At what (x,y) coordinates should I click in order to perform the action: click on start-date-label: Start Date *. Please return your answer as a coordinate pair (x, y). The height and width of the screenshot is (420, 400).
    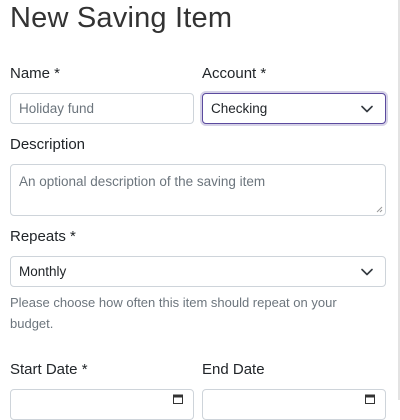
    Looking at the image, I should click on (49, 369).